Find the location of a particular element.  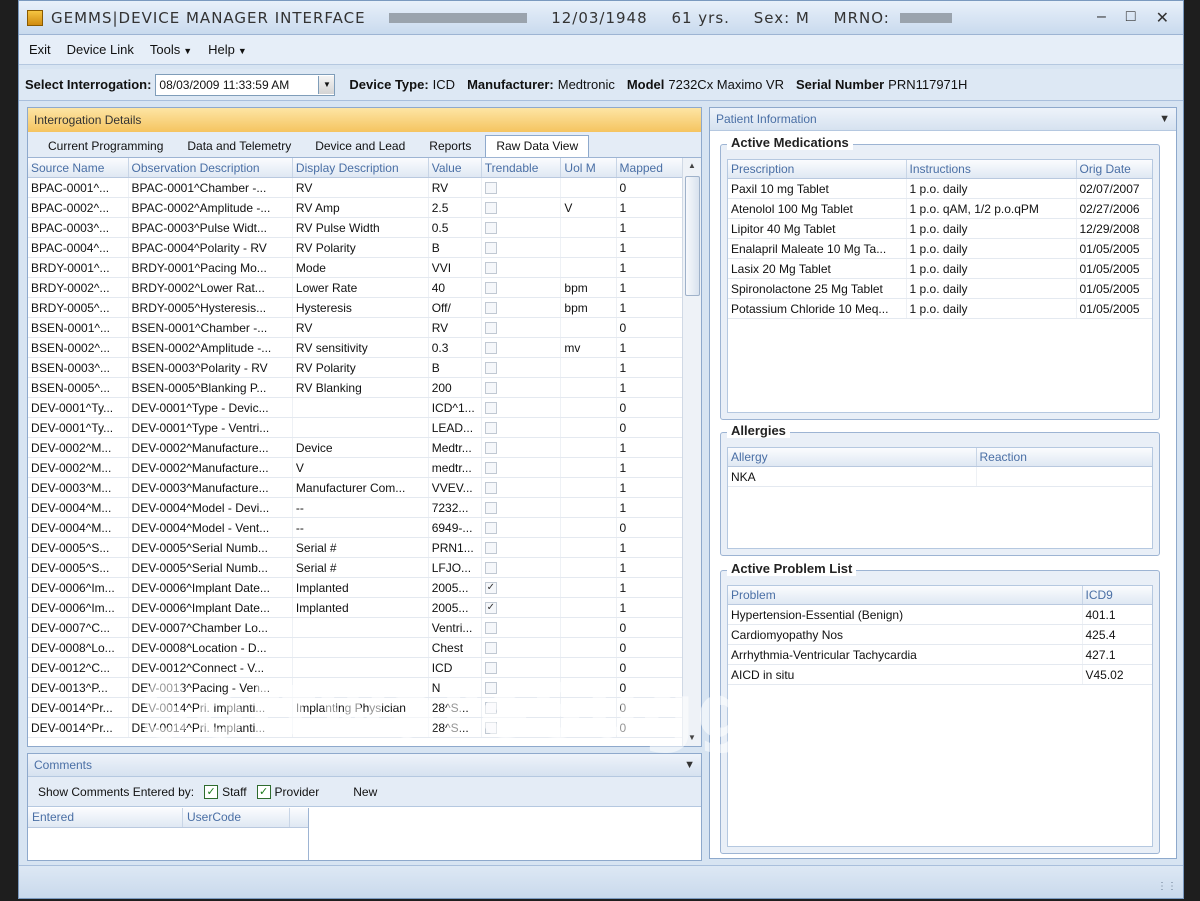

table-row: Hypertension-Essential (Benign) 401.1 is located at coordinates (940, 614).